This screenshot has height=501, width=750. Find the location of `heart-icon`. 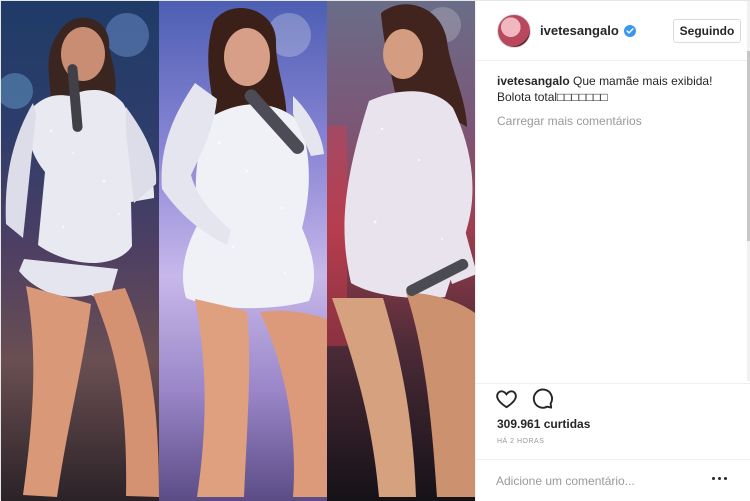

heart-icon is located at coordinates (506, 398).